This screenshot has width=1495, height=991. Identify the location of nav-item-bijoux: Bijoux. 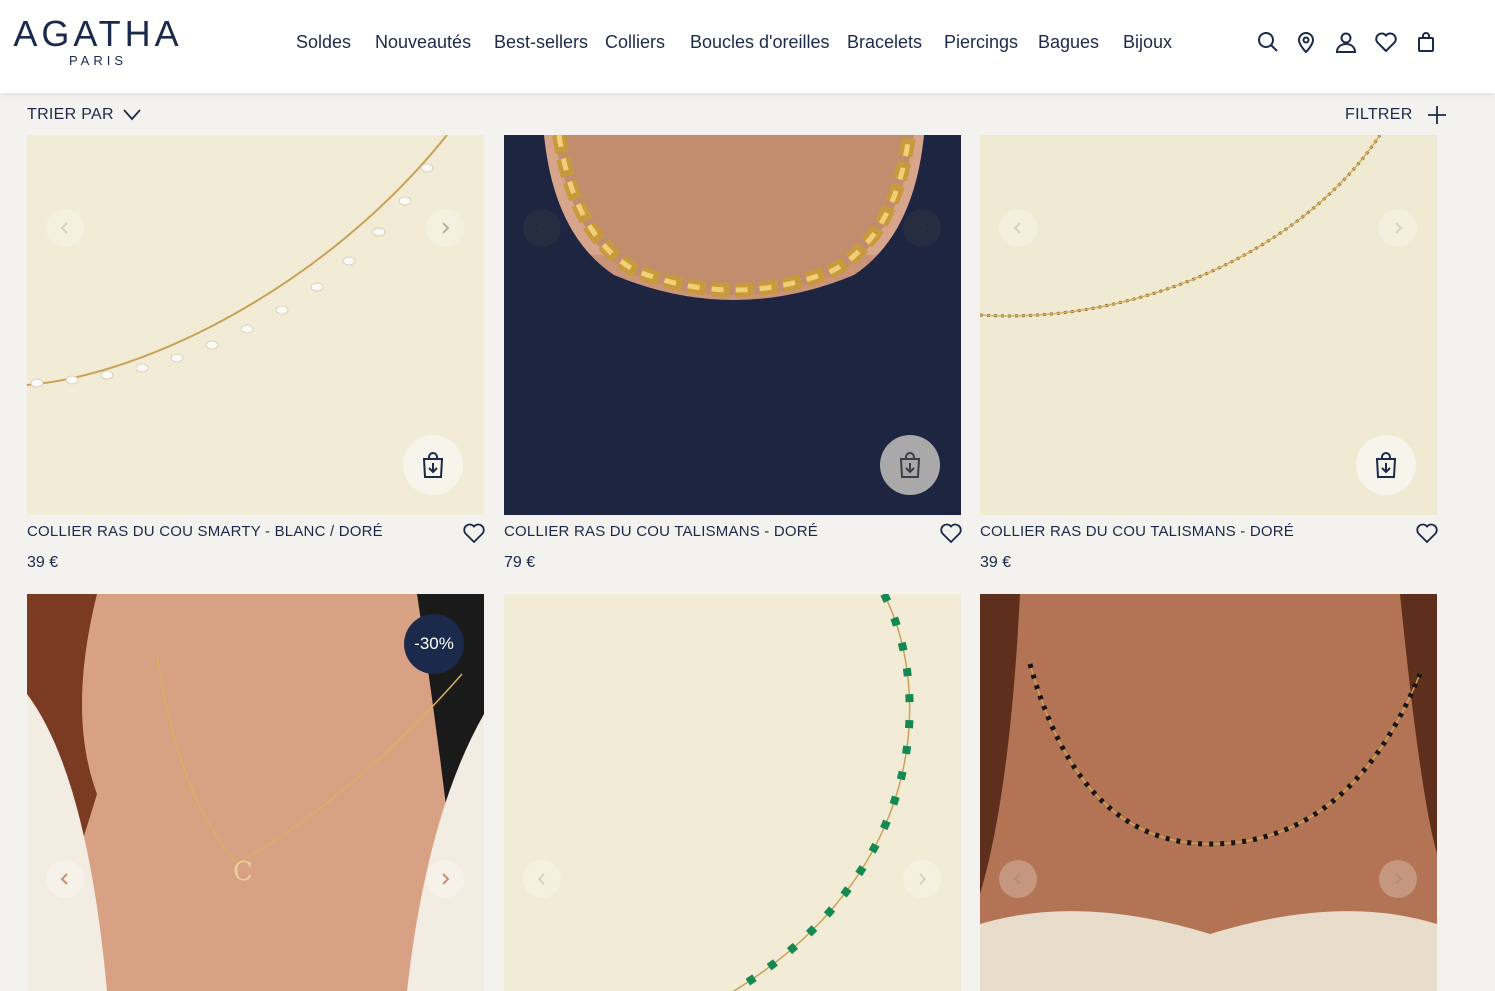
(1147, 42).